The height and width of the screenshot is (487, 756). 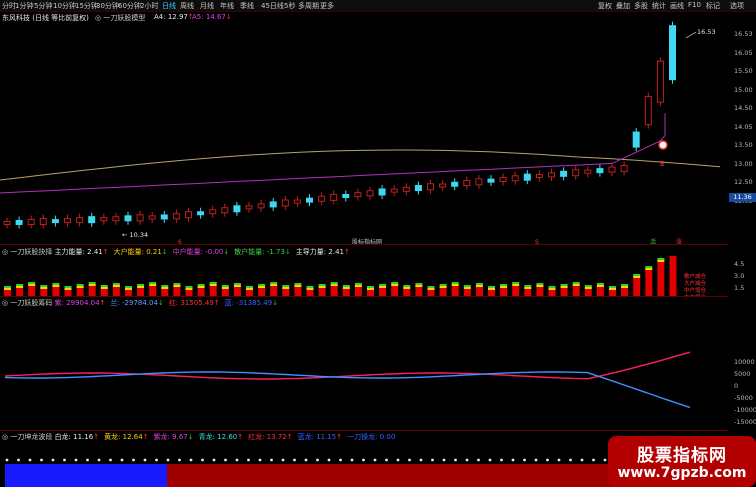 What do you see at coordinates (169, 6) in the screenshot?
I see `timeframe-8: 日线` at bounding box center [169, 6].